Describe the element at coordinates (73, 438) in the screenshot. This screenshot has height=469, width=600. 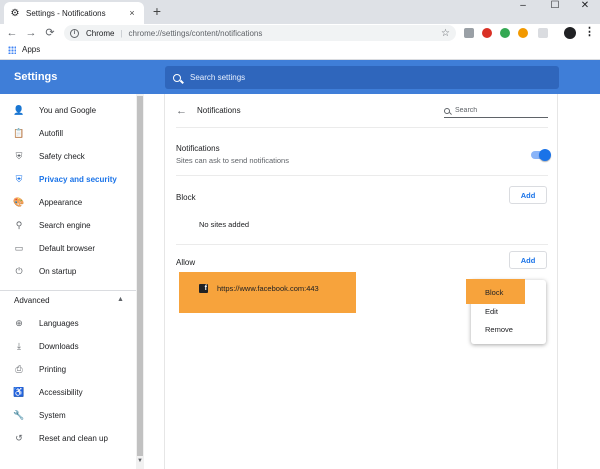
I see `sidebar-item-label: Reset and clean up` at that location.